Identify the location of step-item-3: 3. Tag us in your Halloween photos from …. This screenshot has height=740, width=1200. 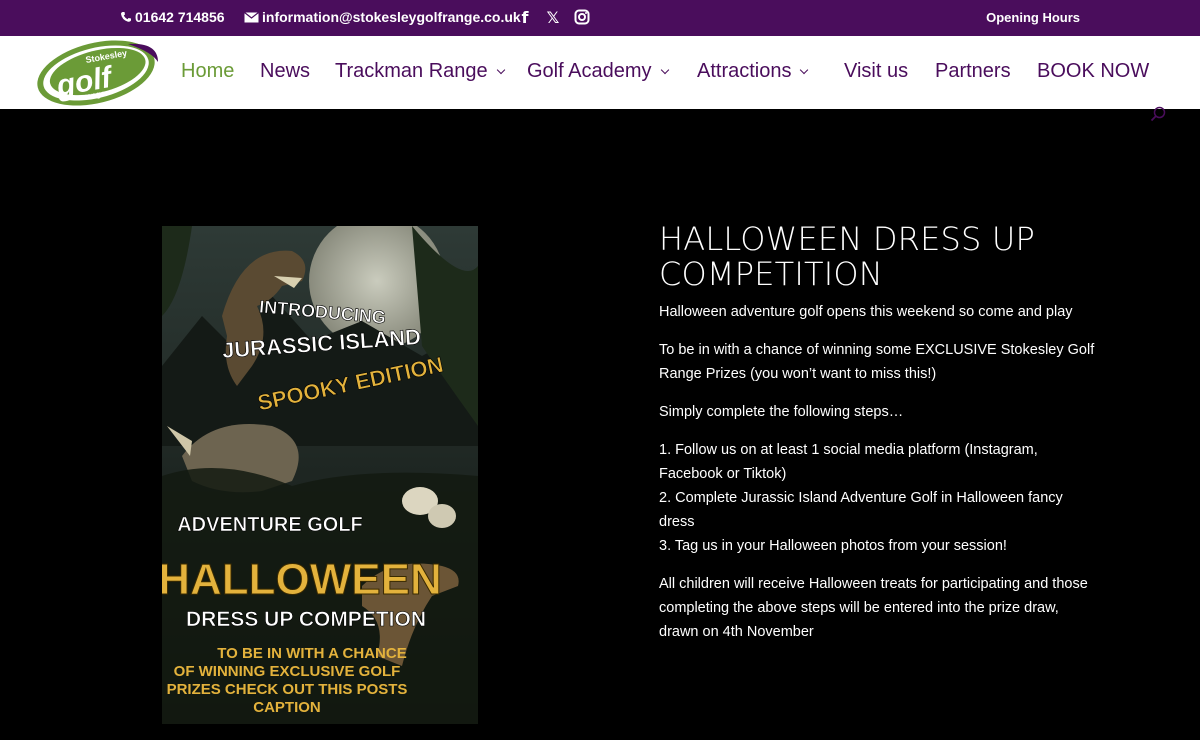
(833, 546).